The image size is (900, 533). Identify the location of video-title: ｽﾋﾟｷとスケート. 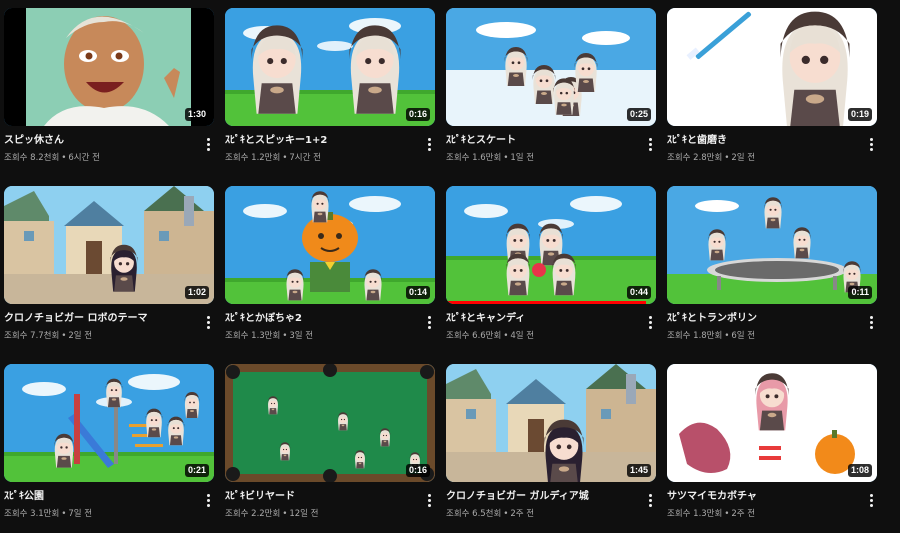
(542, 141).